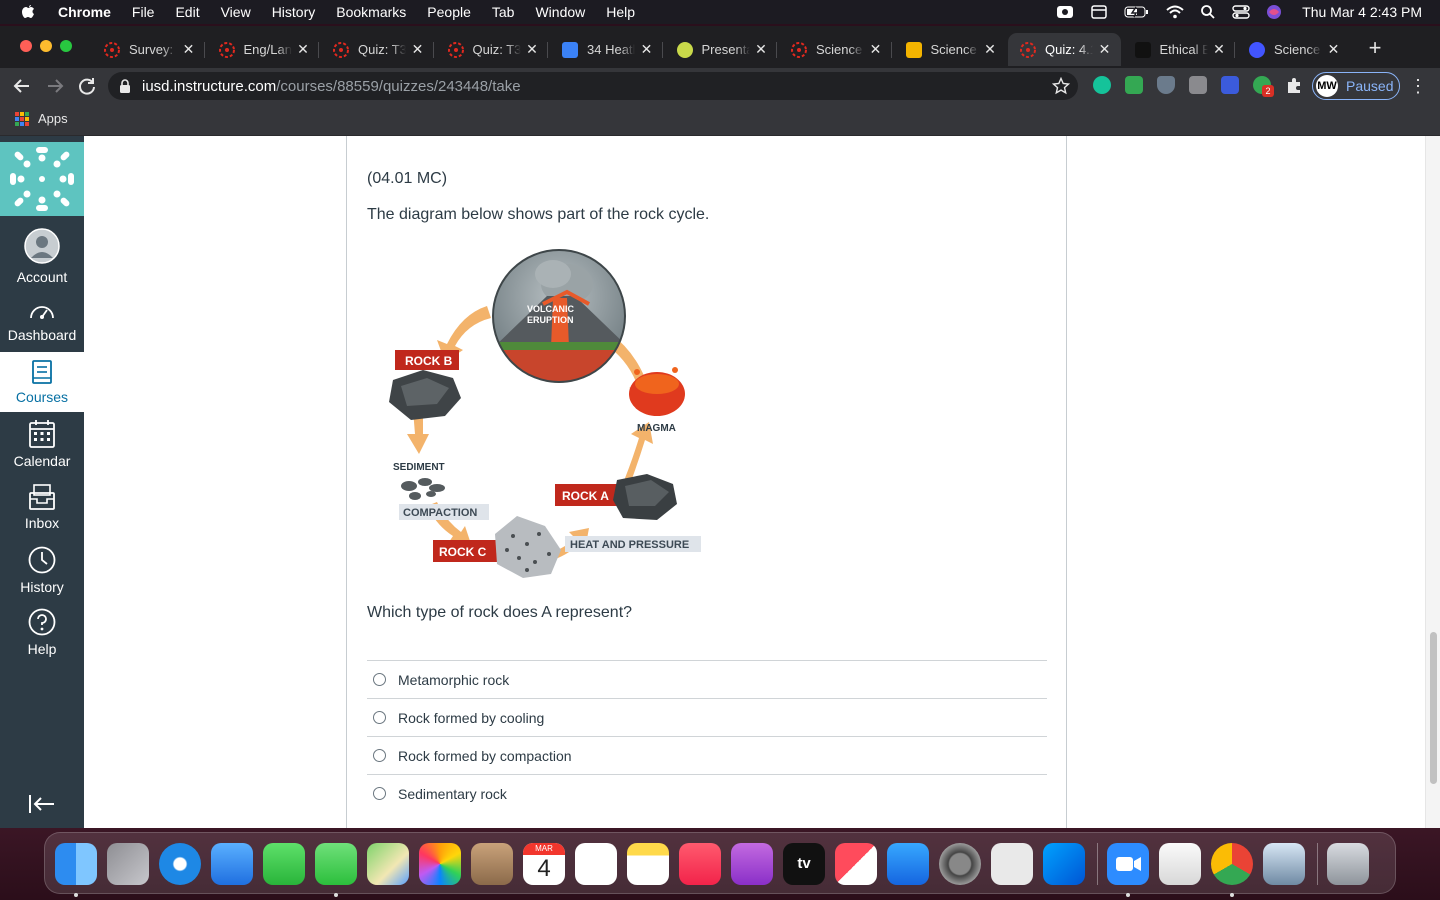 This screenshot has height=900, width=1440. What do you see at coordinates (1433, 708) in the screenshot?
I see `scrollbar-thumb` at bounding box center [1433, 708].